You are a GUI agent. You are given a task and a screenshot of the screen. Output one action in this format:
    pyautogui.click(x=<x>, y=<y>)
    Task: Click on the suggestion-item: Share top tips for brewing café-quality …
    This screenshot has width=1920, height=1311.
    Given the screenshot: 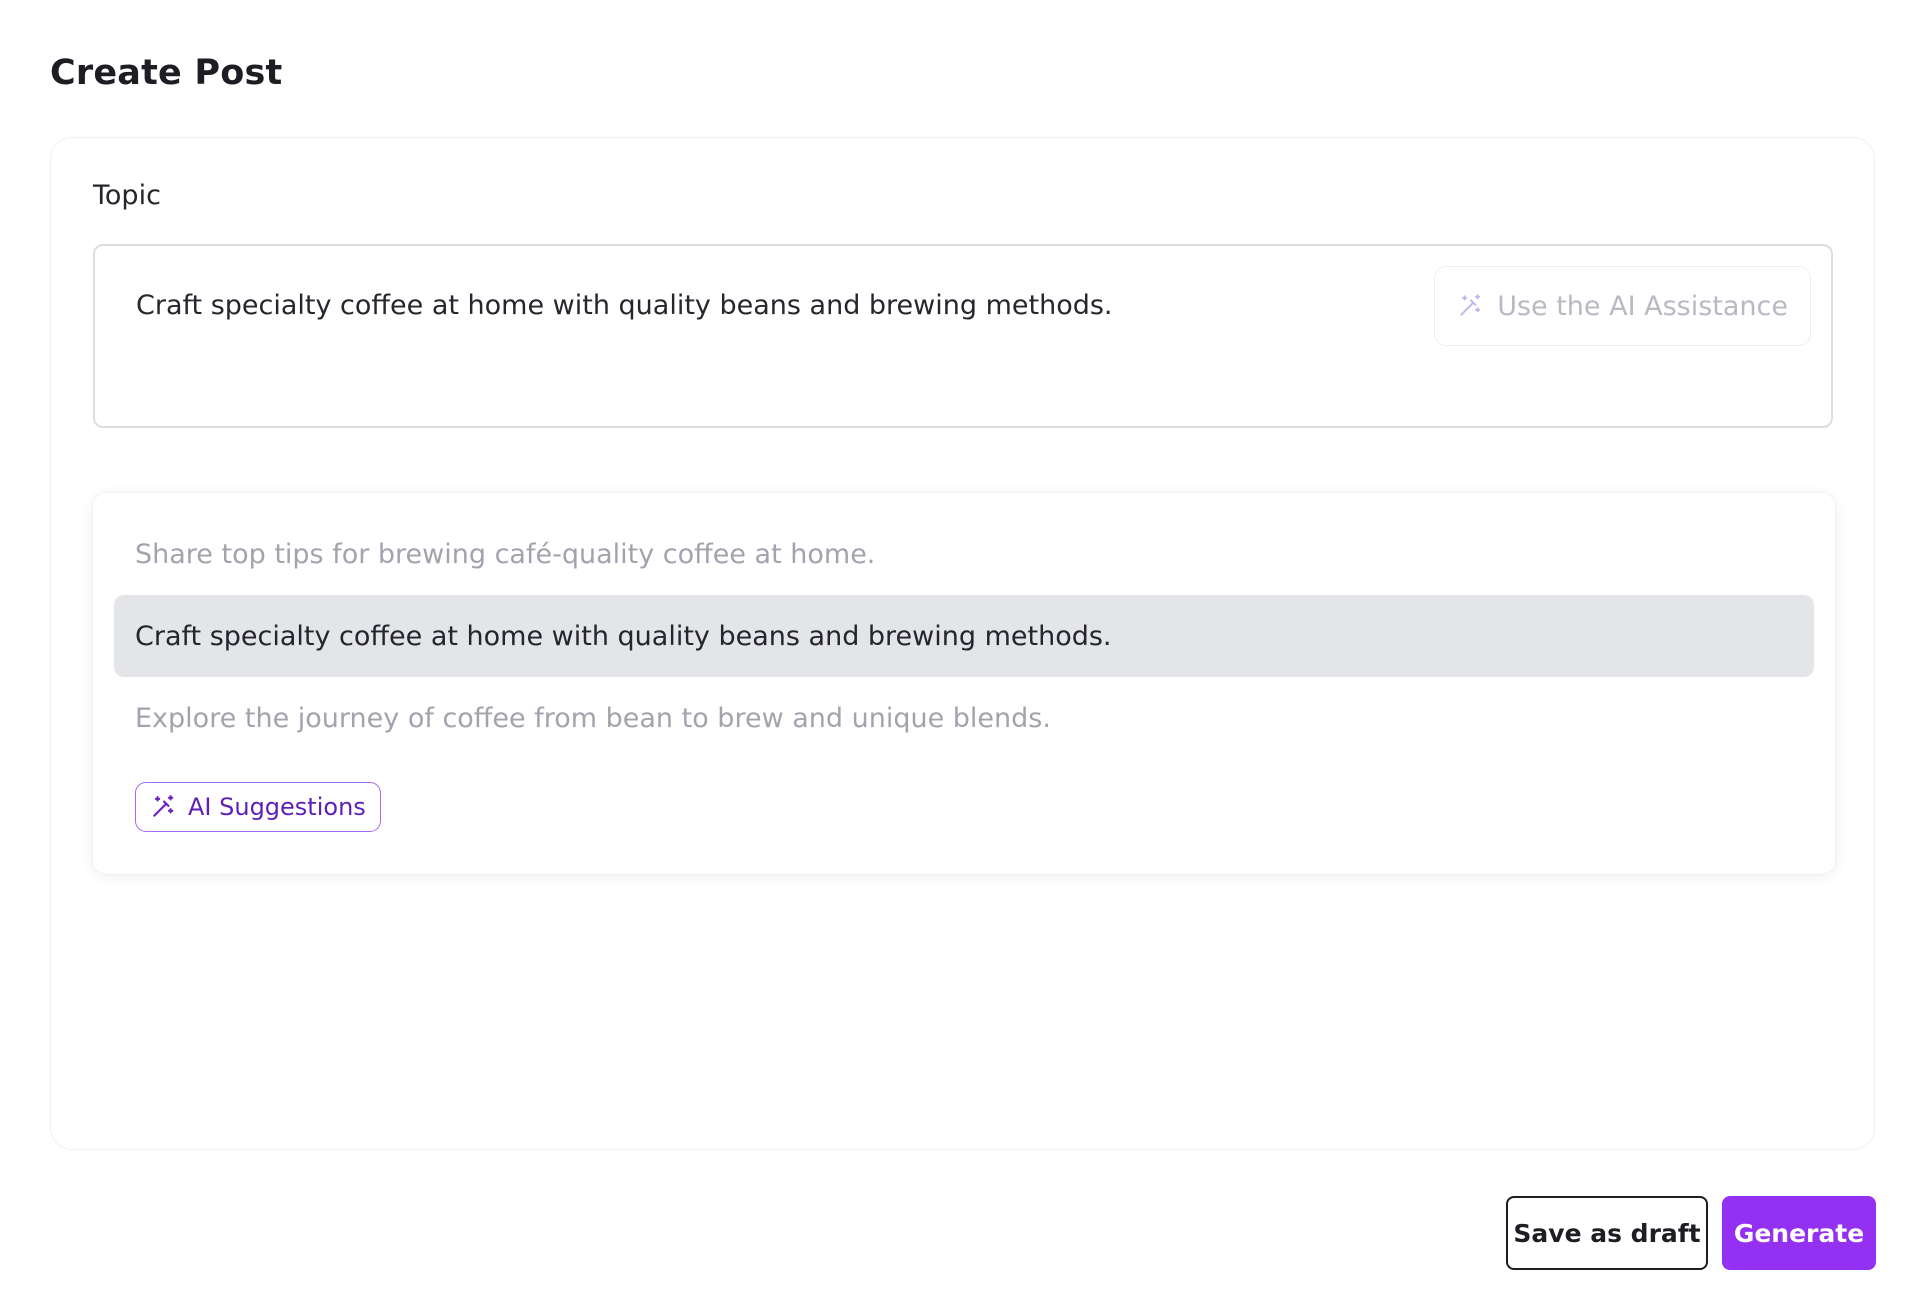 What is the action you would take?
    pyautogui.click(x=964, y=554)
    